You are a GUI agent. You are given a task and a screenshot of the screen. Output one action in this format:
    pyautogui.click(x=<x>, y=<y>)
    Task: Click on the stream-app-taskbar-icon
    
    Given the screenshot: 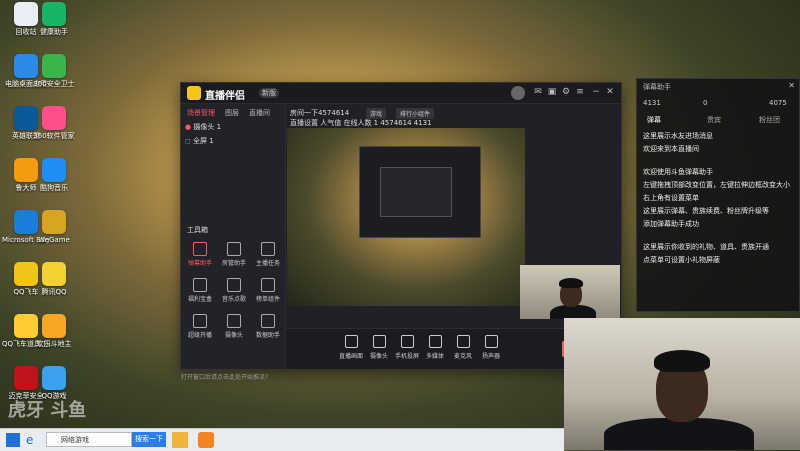 What is the action you would take?
    pyautogui.click(x=206, y=440)
    